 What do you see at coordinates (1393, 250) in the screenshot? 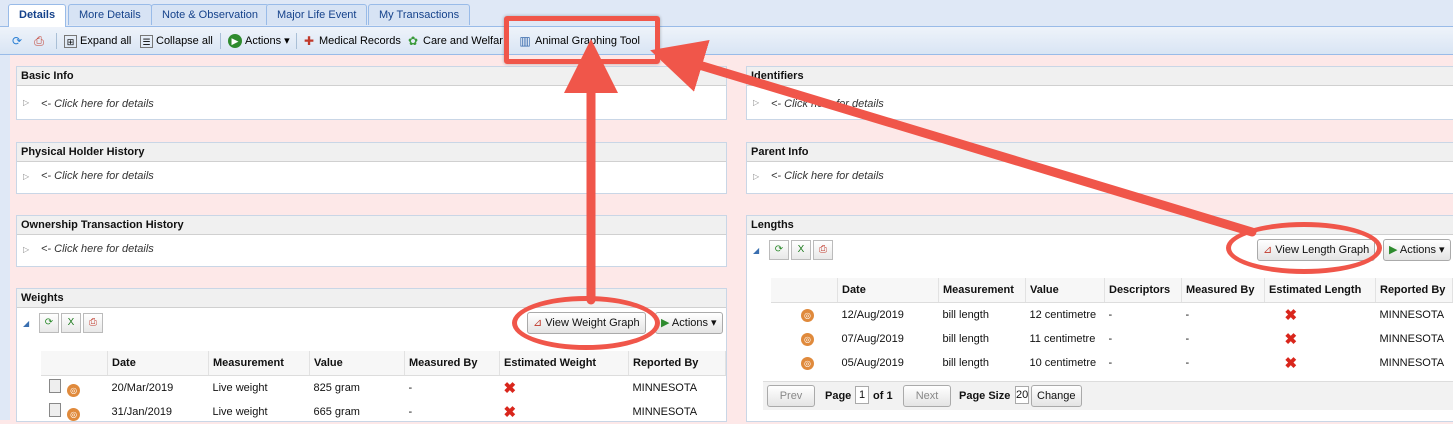
I see `go-arrow-icon: ▶` at bounding box center [1393, 250].